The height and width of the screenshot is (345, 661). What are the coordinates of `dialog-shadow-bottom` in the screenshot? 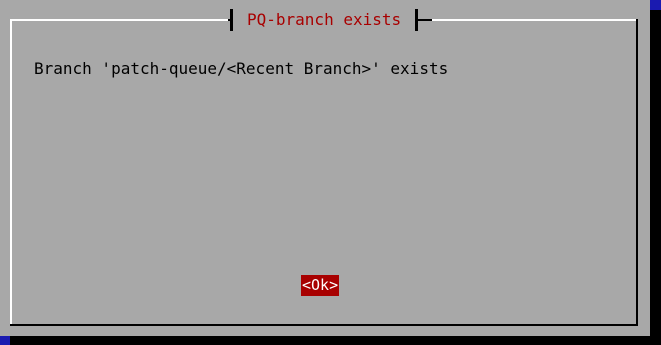 It's located at (335, 340).